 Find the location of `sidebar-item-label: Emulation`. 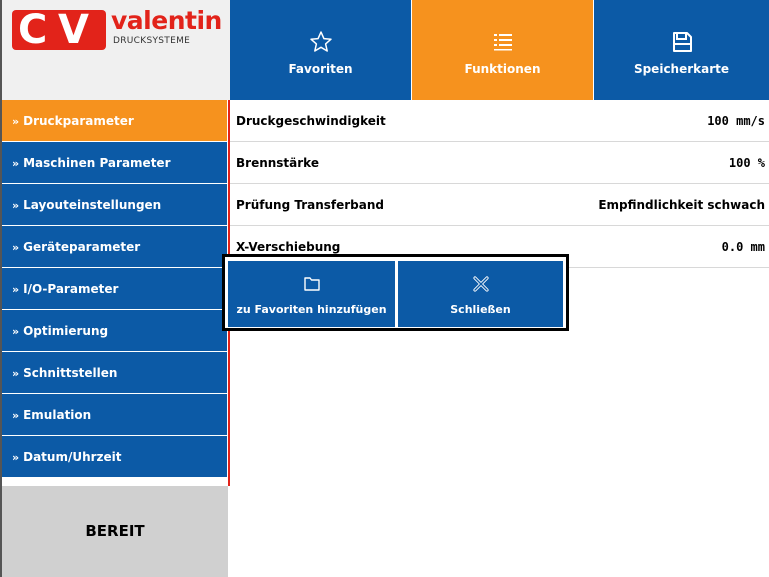

sidebar-item-label: Emulation is located at coordinates (57, 415).